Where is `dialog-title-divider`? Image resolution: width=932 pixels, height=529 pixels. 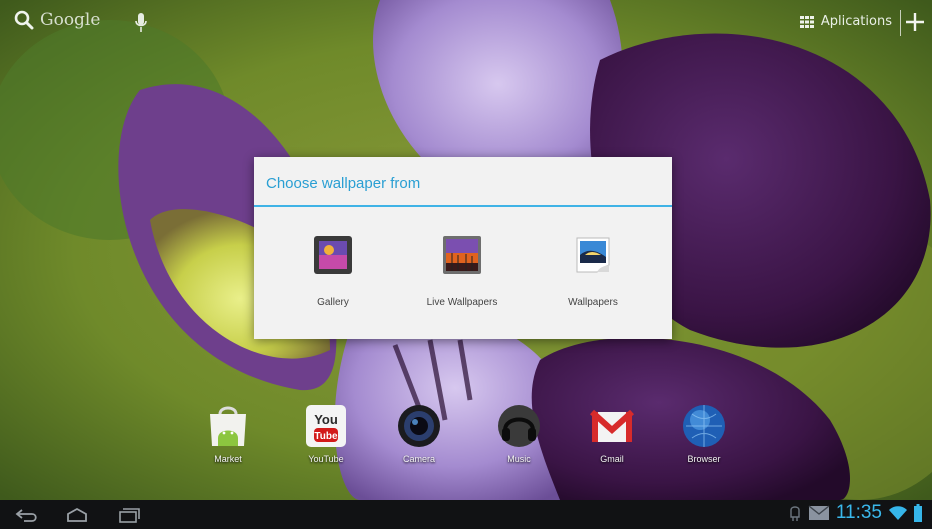 dialog-title-divider is located at coordinates (463, 206).